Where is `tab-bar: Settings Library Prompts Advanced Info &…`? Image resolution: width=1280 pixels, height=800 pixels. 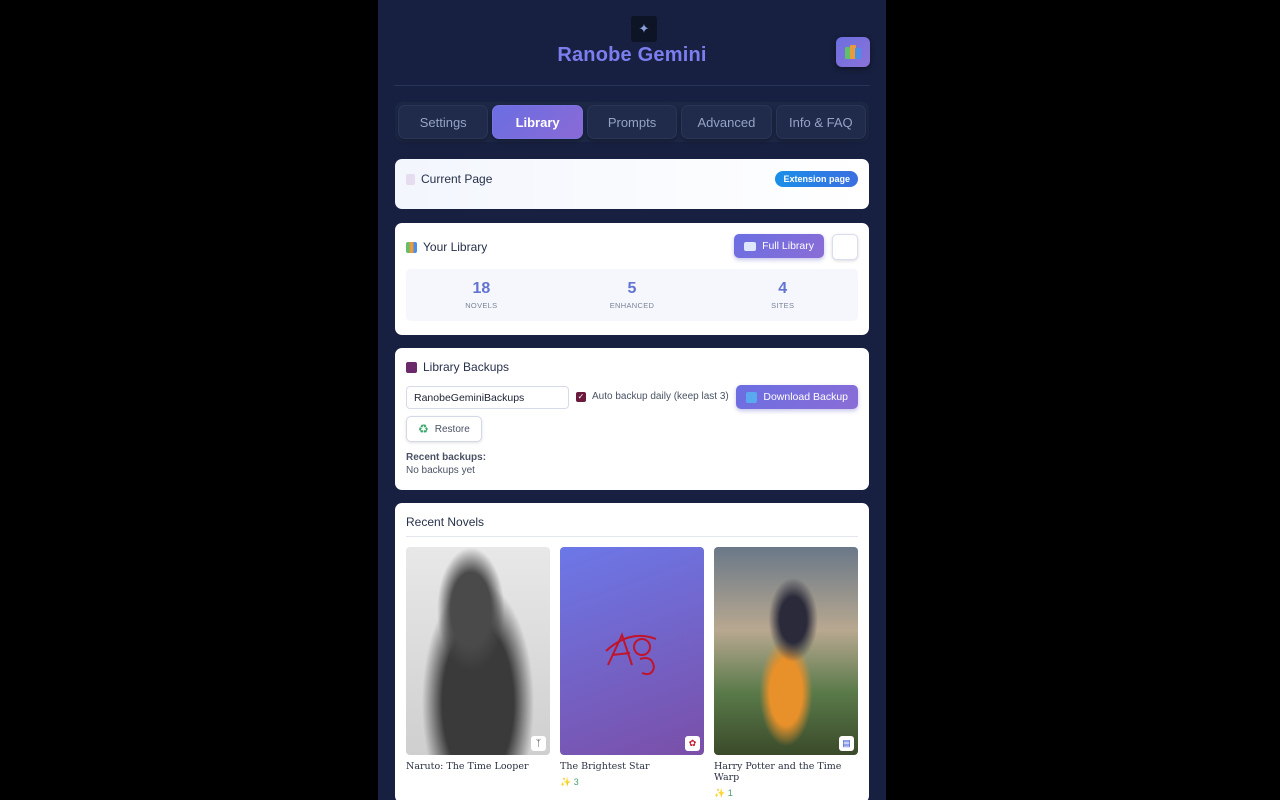 tab-bar: Settings Library Prompts Advanced Info &… is located at coordinates (632, 122).